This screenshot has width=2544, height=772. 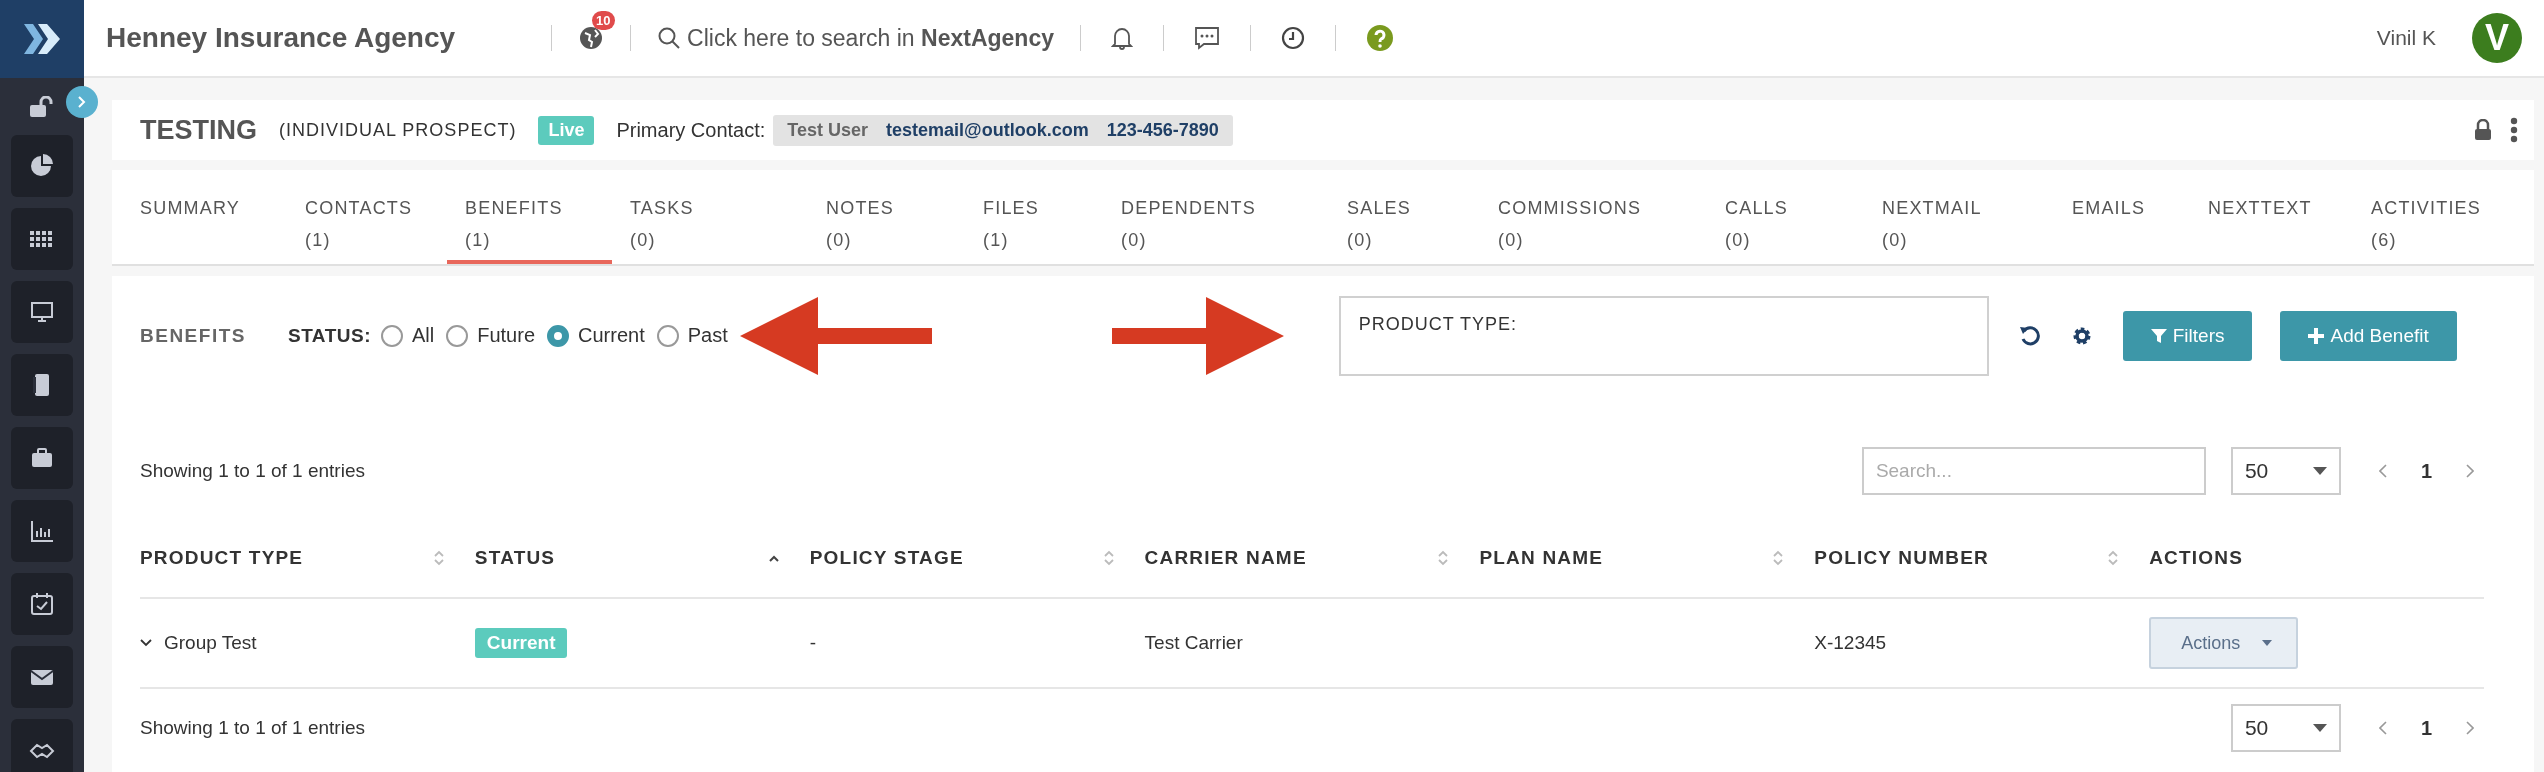 I want to click on globe-icon, so click(x=591, y=38).